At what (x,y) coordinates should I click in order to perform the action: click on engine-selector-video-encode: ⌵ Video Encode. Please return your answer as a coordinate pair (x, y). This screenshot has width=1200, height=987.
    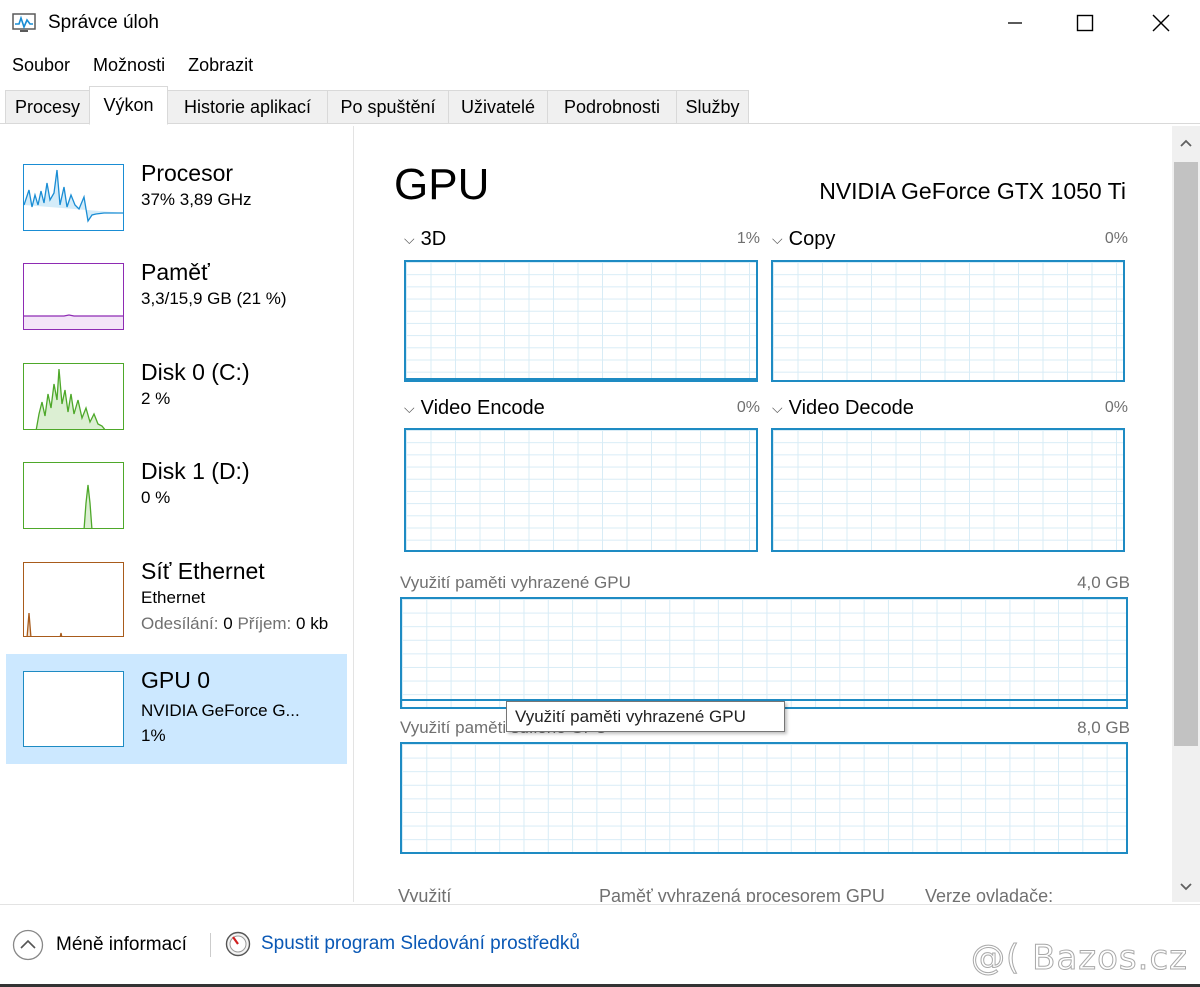
    Looking at the image, I should click on (474, 408).